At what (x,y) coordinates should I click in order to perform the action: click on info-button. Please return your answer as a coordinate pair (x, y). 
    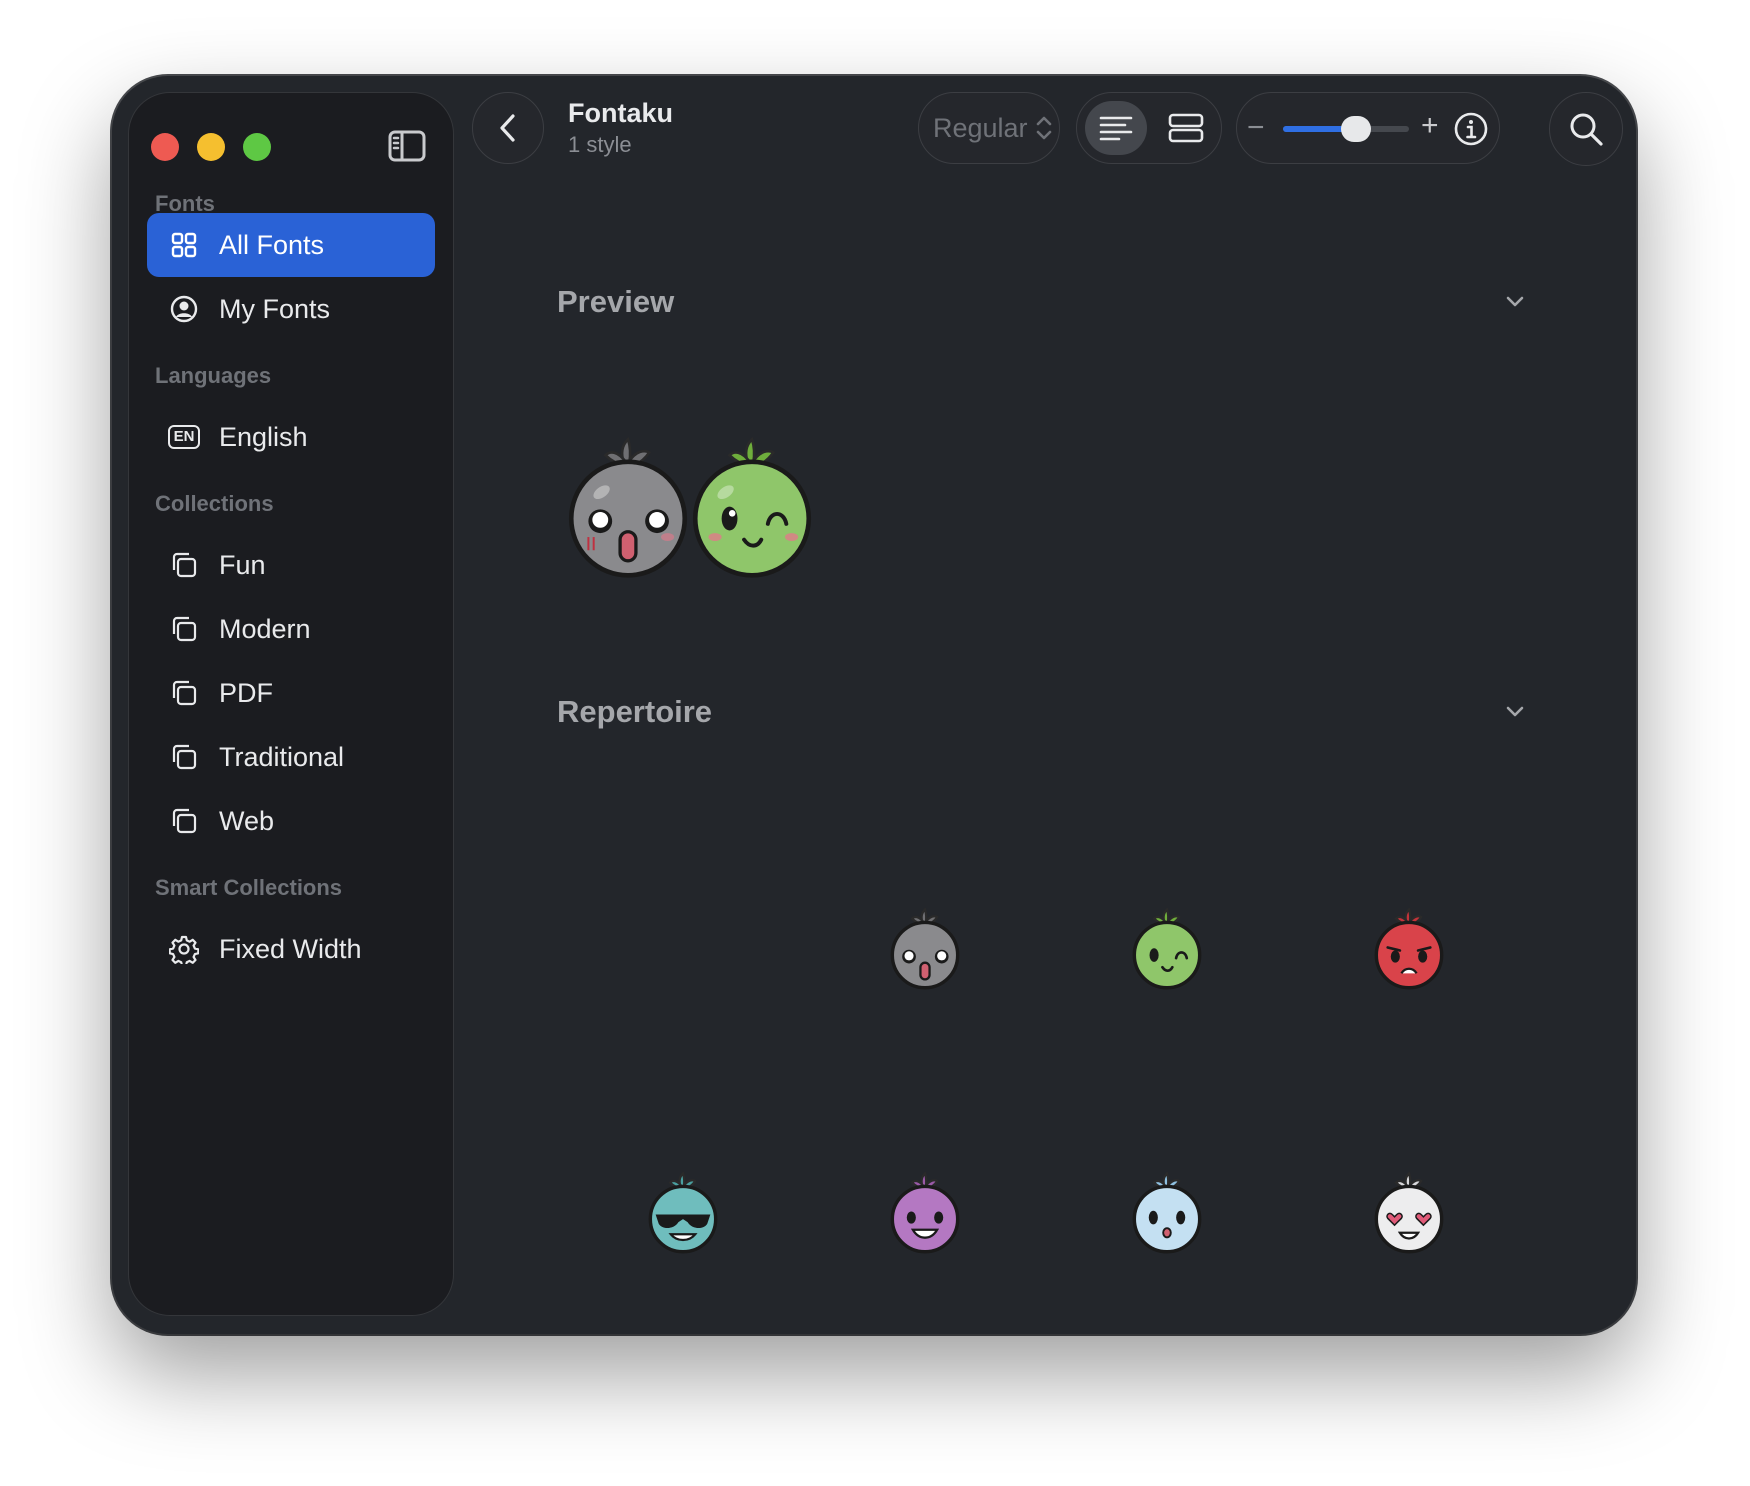
    Looking at the image, I should click on (1471, 129).